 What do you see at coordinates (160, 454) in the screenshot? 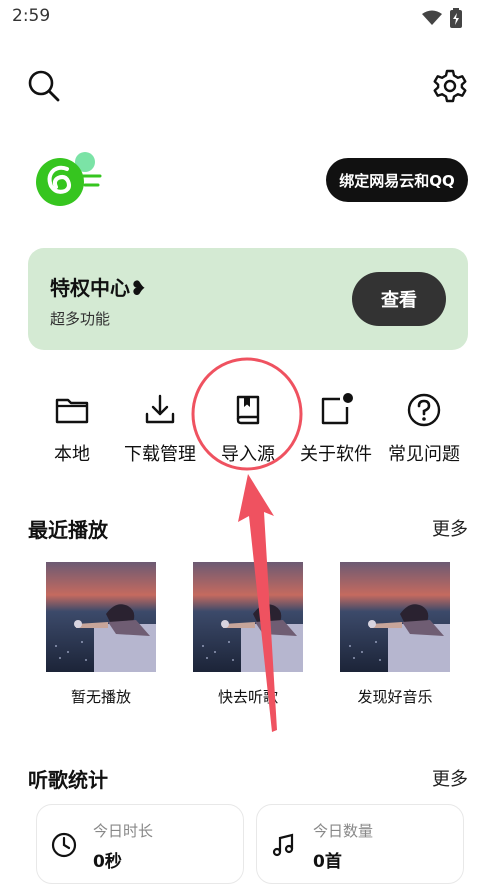
I see `quick-action-label: 下载管理` at bounding box center [160, 454].